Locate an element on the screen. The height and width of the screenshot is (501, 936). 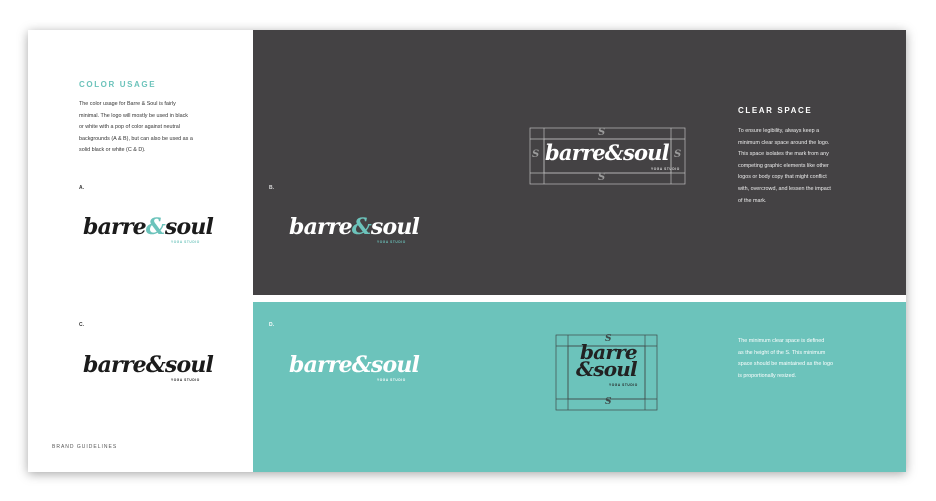
logo-c: barre&soul is located at coordinates (148, 365).